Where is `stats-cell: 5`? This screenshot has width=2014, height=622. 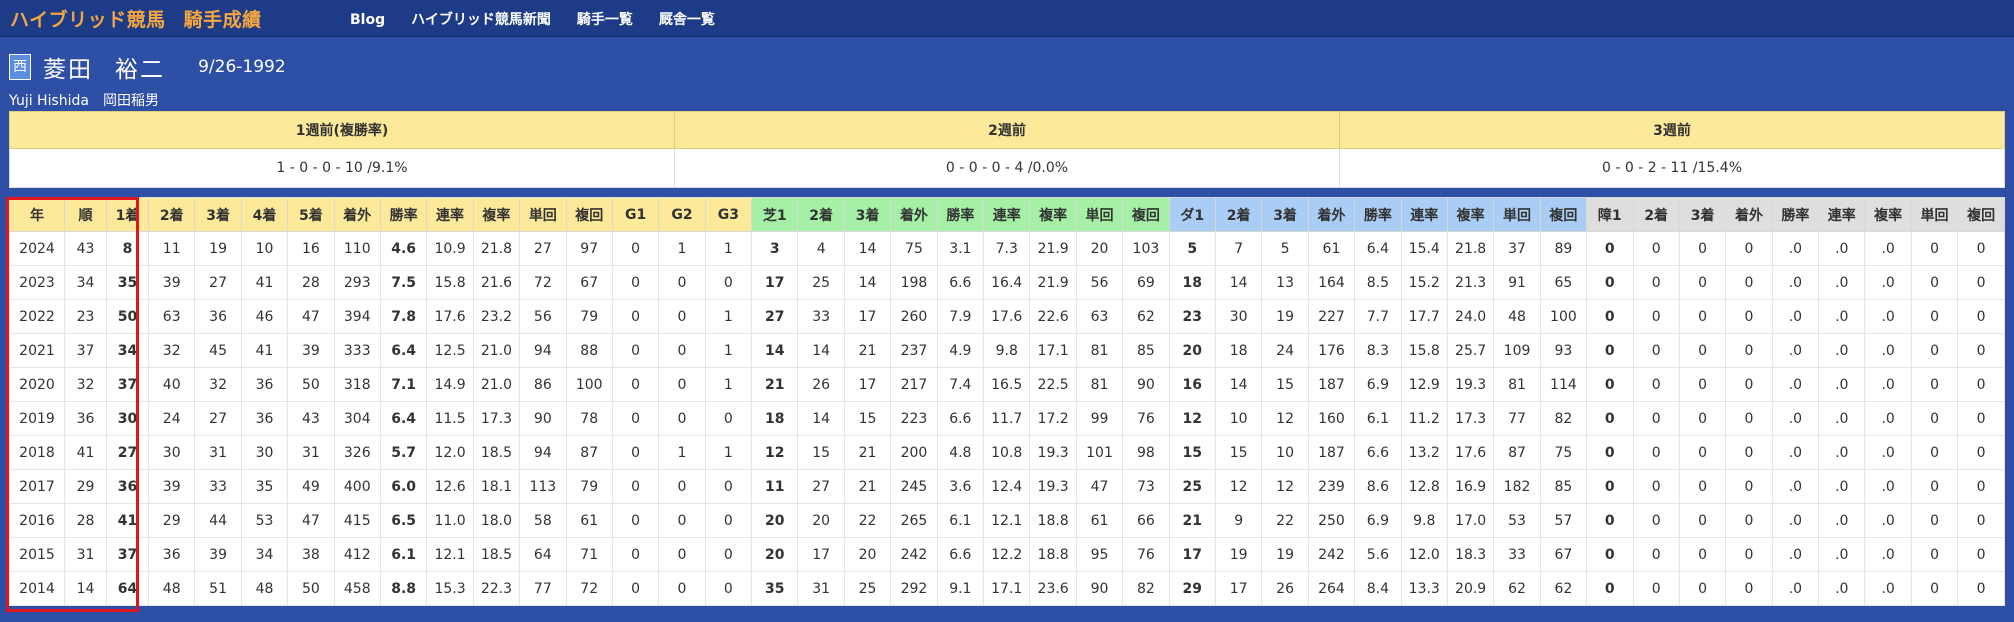
stats-cell: 5 is located at coordinates (1285, 248).